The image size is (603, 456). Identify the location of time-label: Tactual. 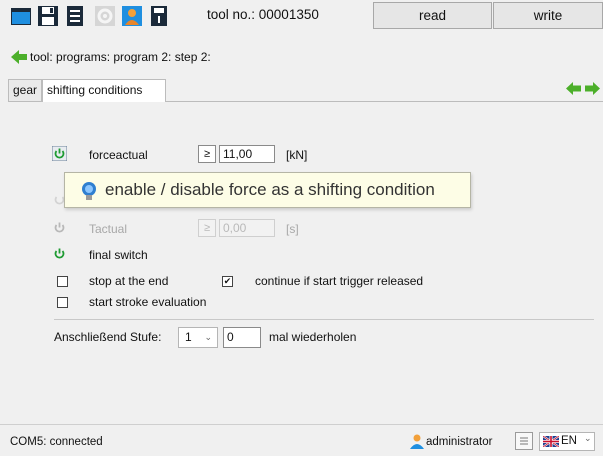
(108, 229).